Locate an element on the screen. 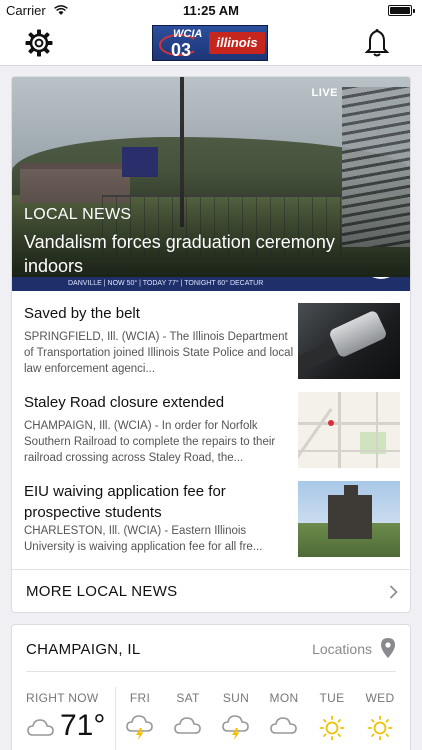 The image size is (422, 750). forecast-day-label: WED is located at coordinates (380, 698).